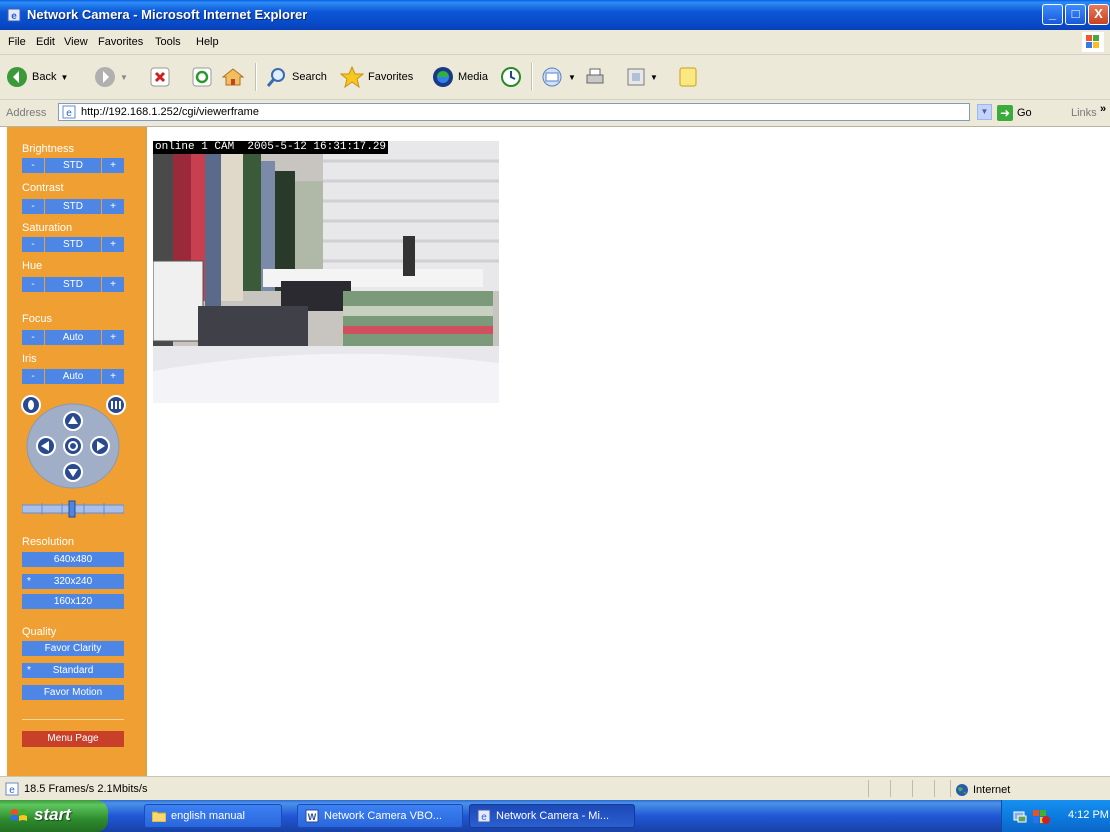  Describe the element at coordinates (73, 421) in the screenshot. I see `tilt-up-icon` at that location.